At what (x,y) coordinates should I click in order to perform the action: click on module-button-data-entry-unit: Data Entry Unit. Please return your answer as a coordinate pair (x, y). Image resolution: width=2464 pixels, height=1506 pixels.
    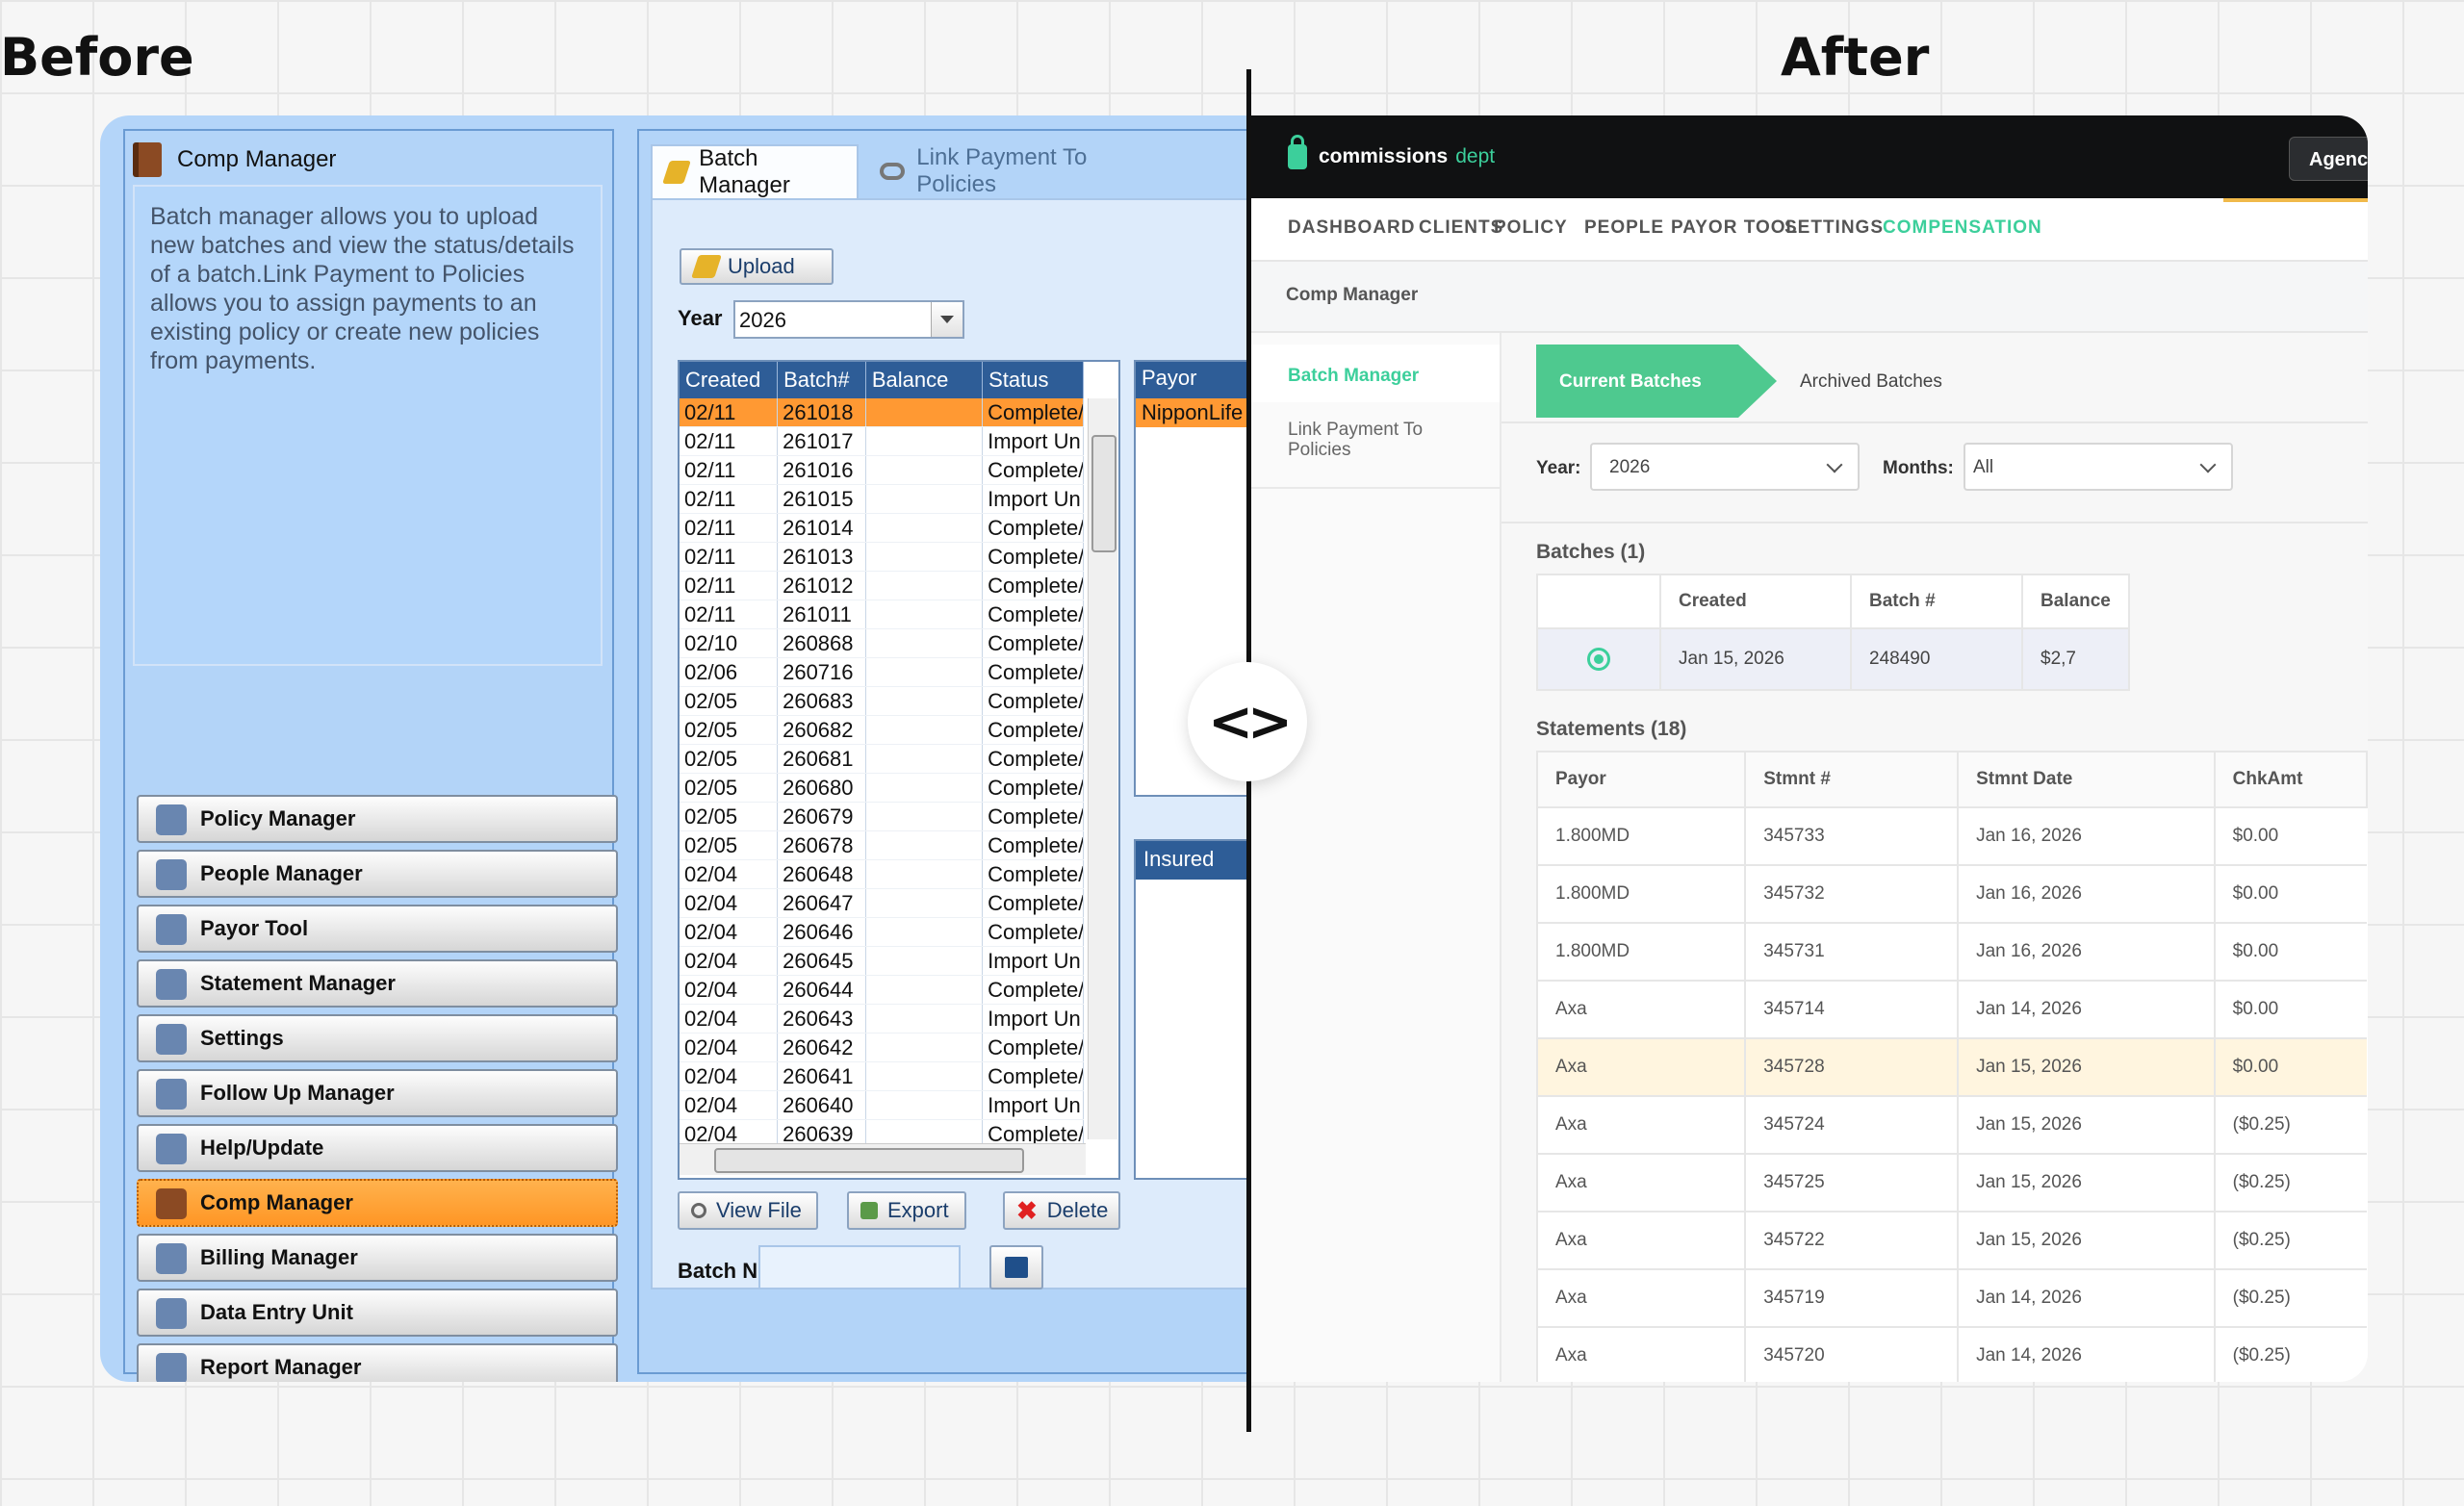
    Looking at the image, I should click on (377, 1313).